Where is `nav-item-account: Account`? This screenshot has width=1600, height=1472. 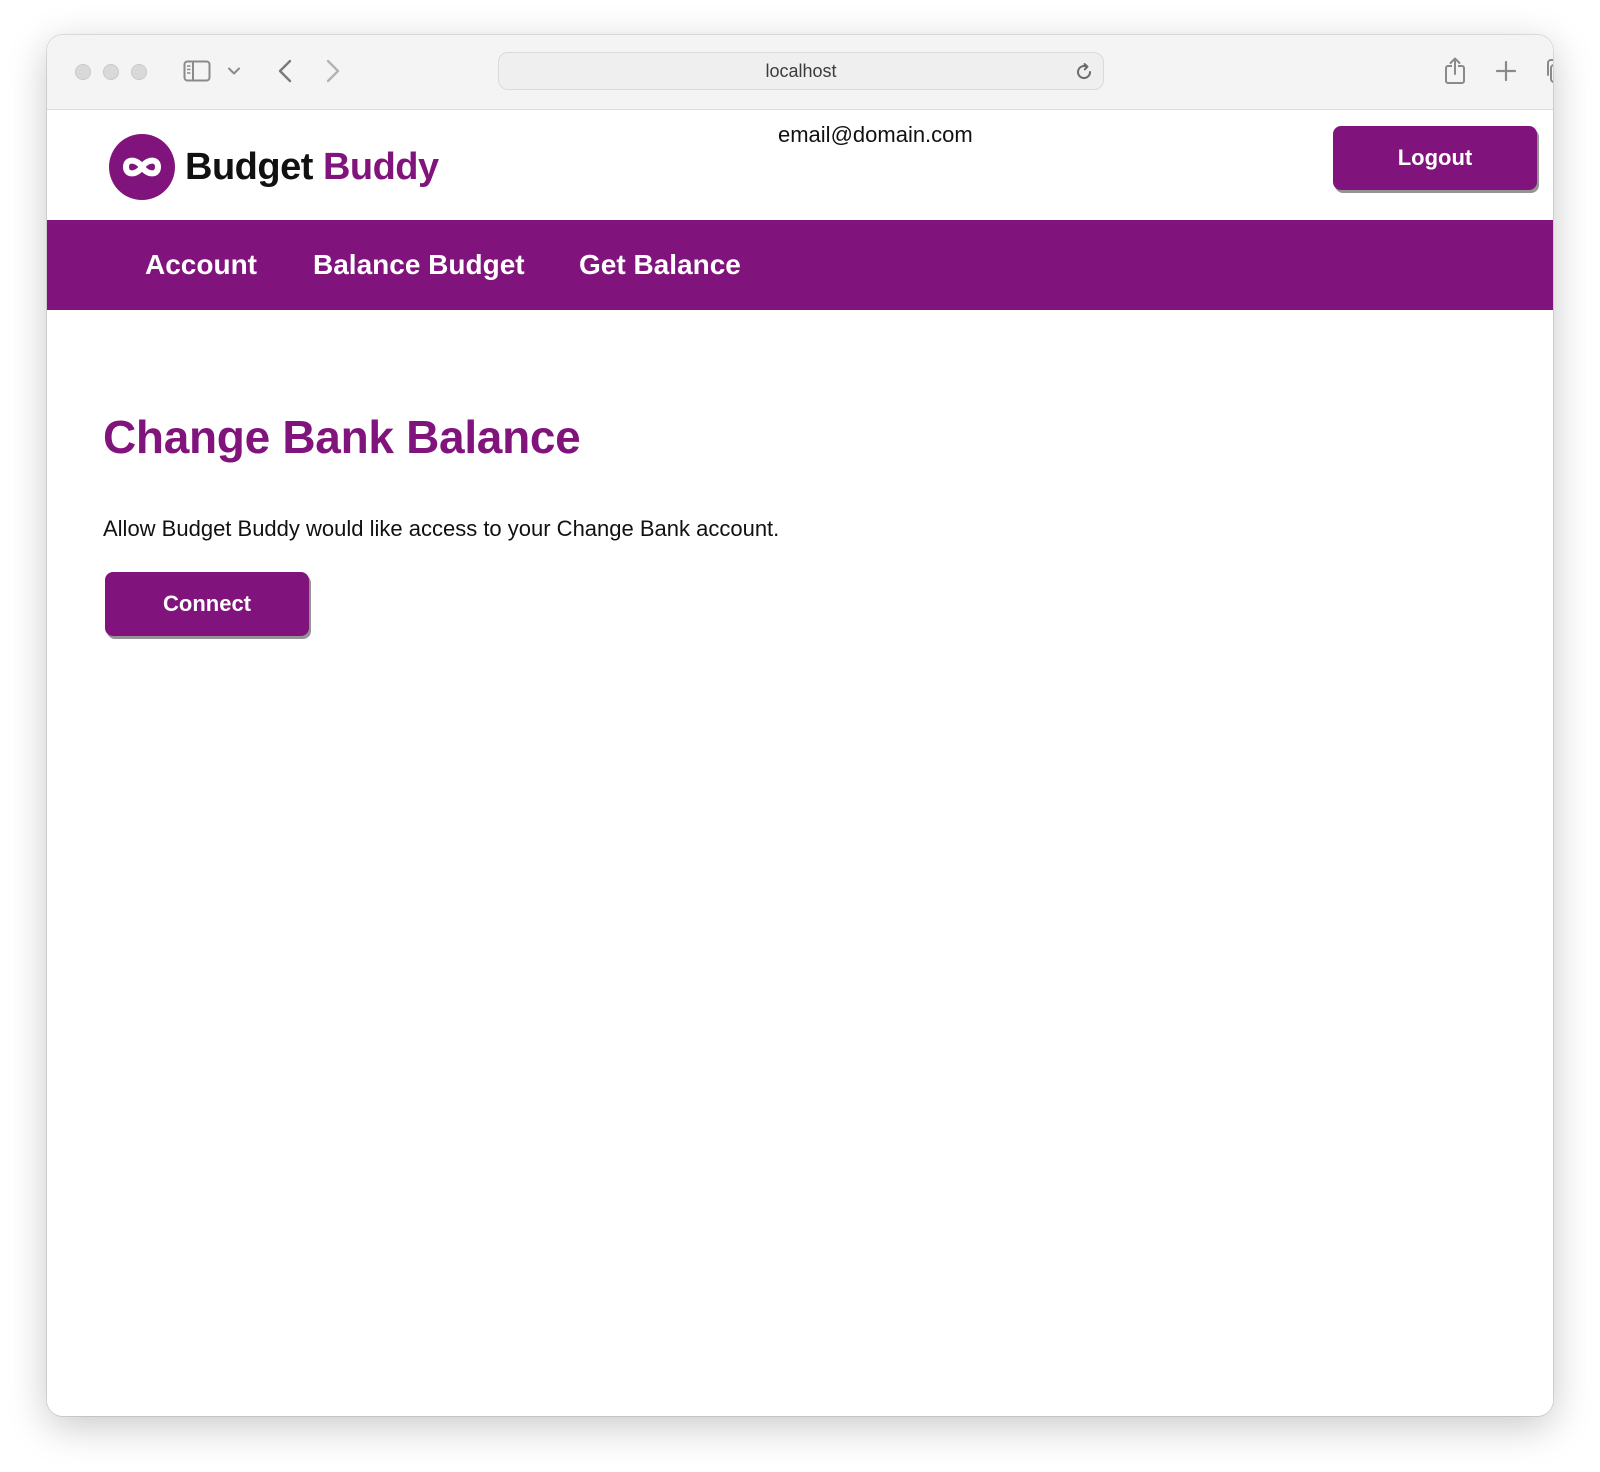 nav-item-account: Account is located at coordinates (201, 265).